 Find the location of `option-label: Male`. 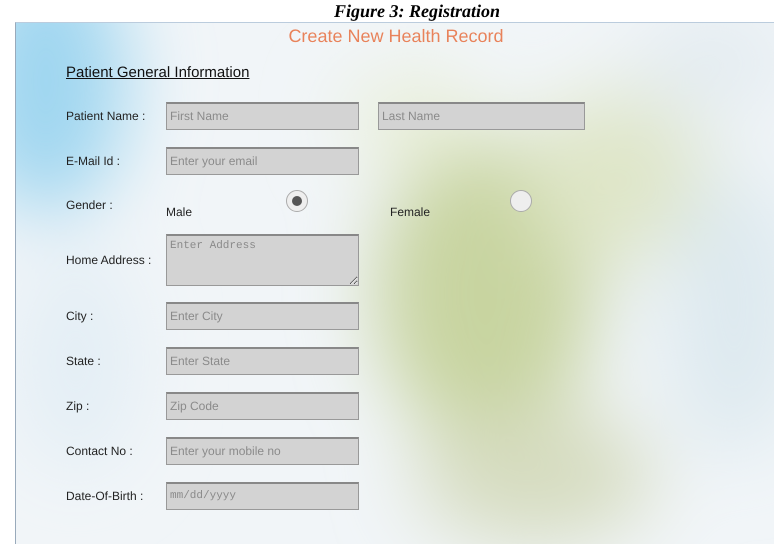

option-label: Male is located at coordinates (180, 212).